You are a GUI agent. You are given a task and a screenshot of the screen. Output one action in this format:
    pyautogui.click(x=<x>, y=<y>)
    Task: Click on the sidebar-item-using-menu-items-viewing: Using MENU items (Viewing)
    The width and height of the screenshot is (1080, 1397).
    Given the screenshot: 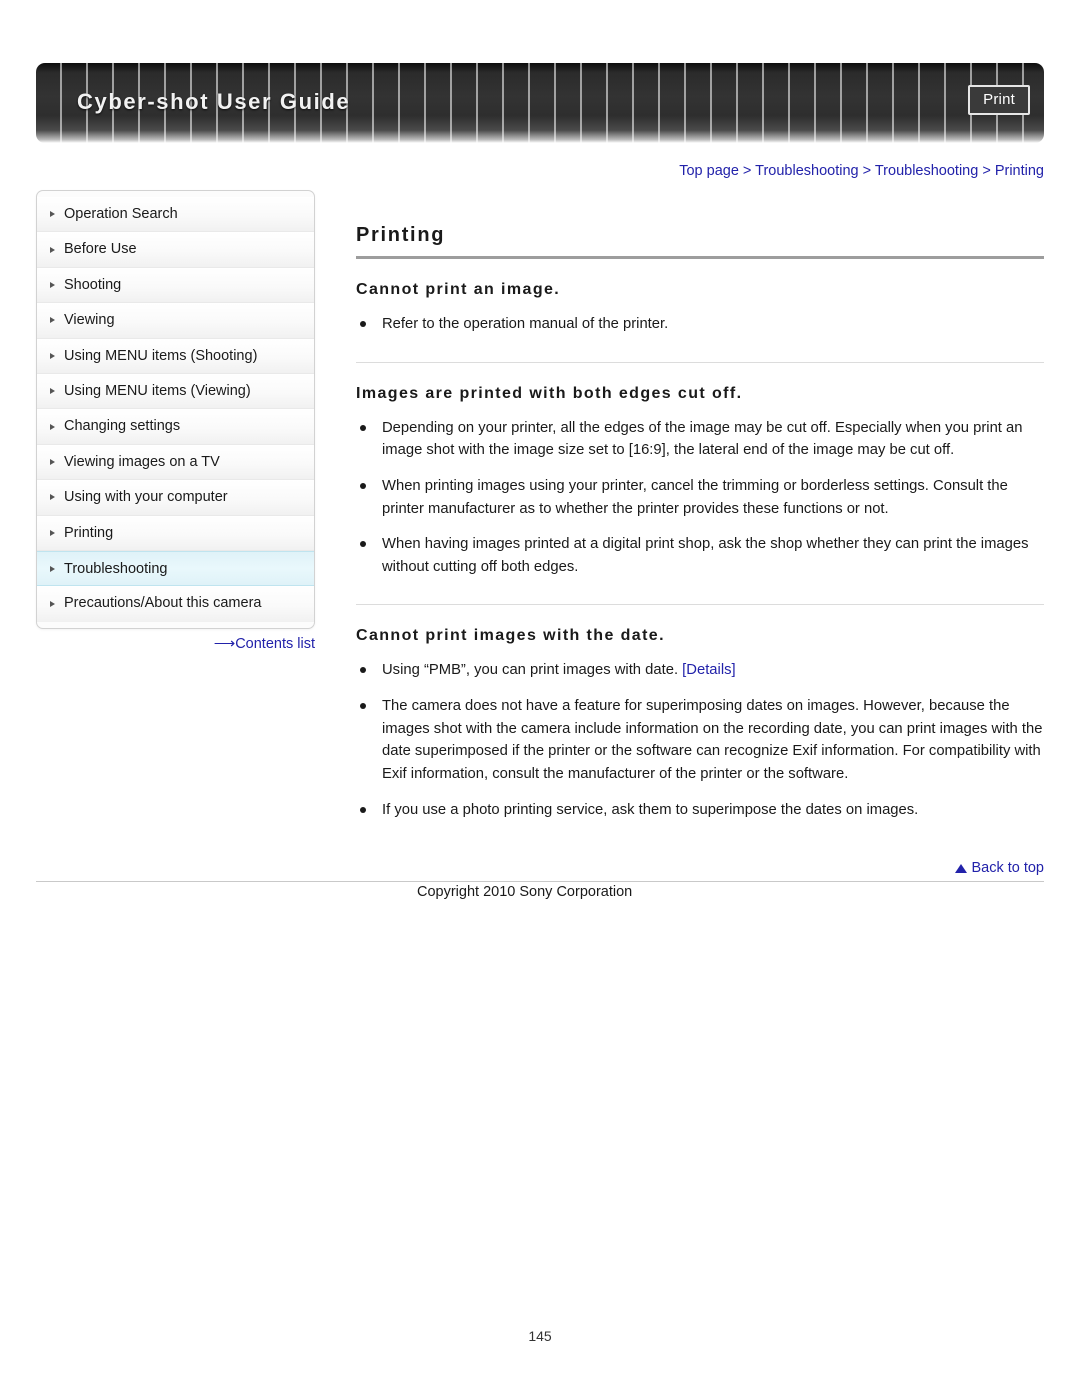 What is the action you would take?
    pyautogui.click(x=175, y=391)
    